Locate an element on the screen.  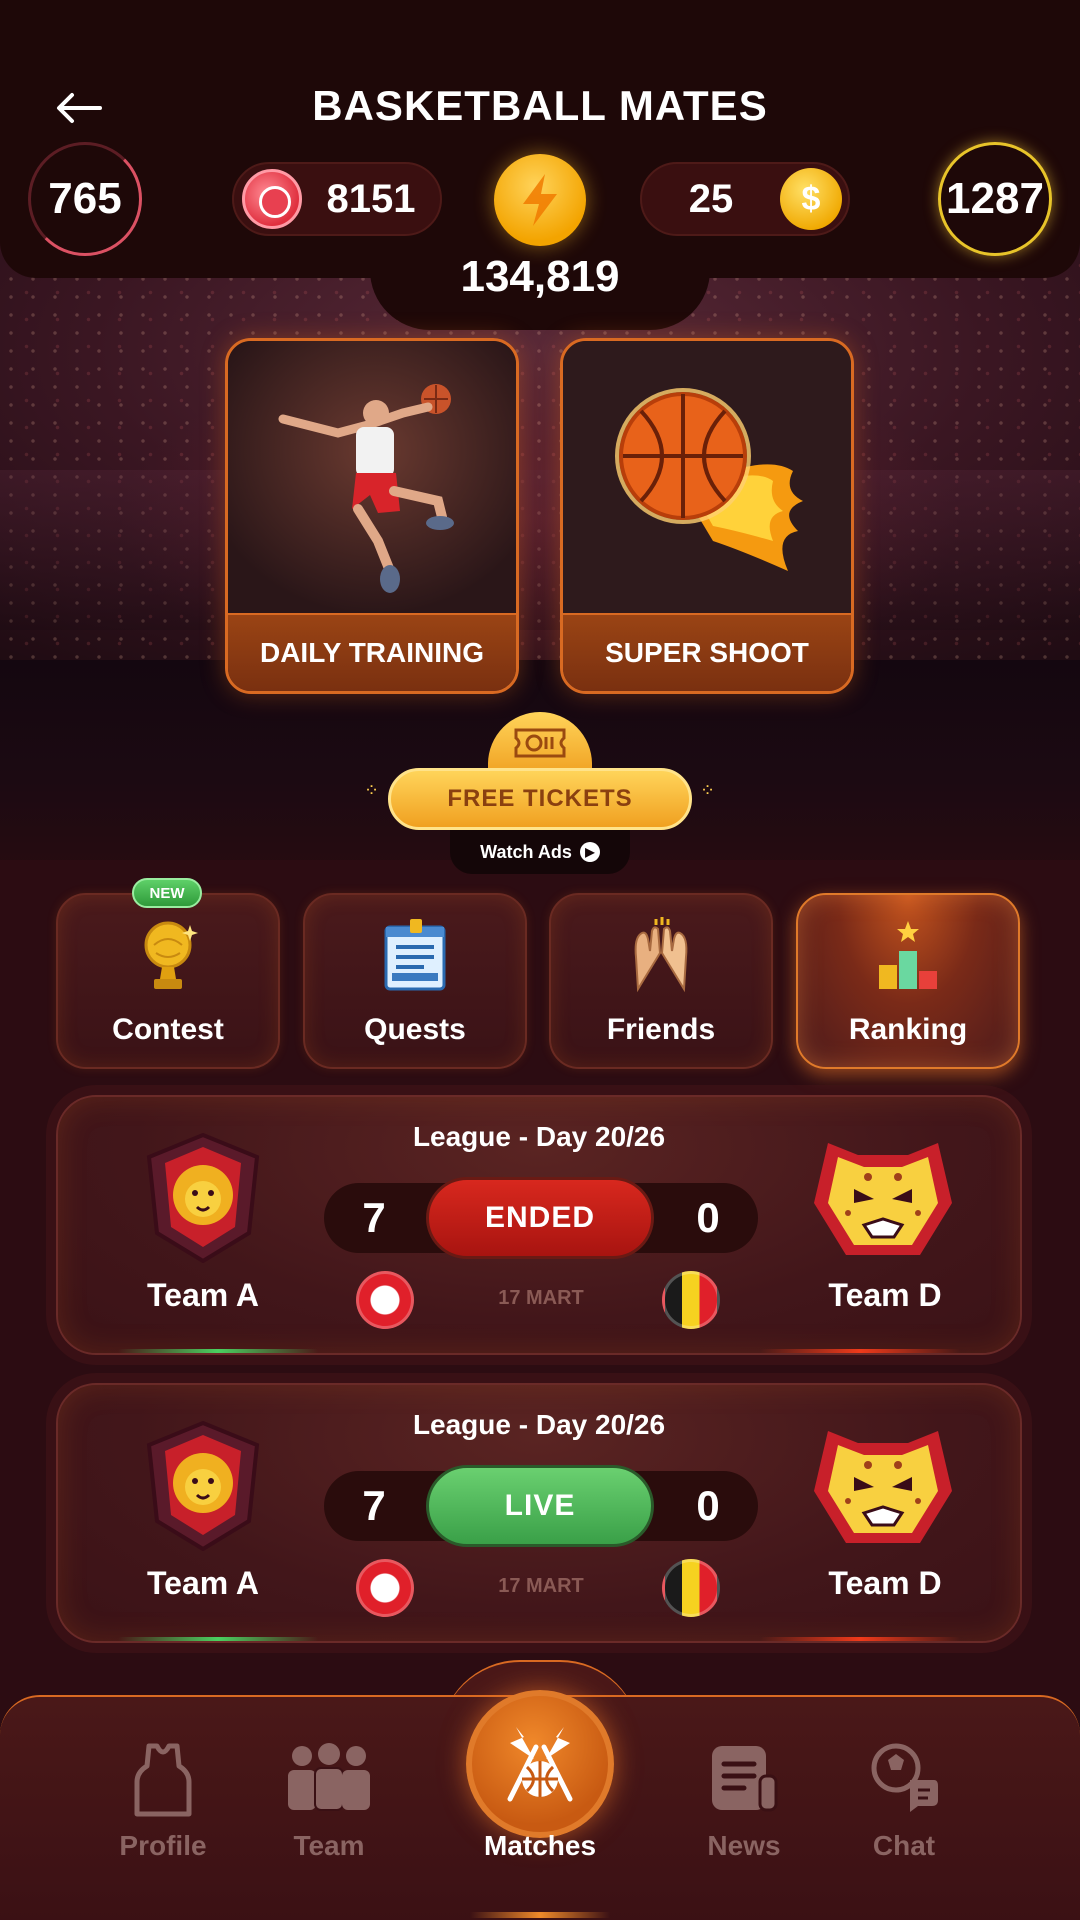
page-title: BASKETBALL MATES is located at coordinates (540, 105).